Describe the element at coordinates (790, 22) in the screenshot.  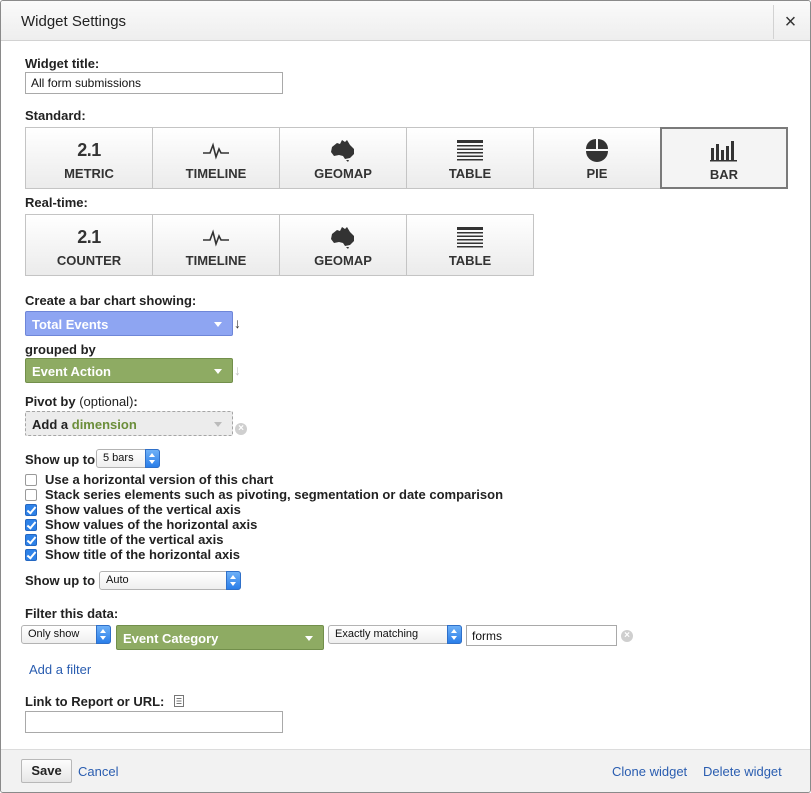
I see `close-icon: ×` at that location.